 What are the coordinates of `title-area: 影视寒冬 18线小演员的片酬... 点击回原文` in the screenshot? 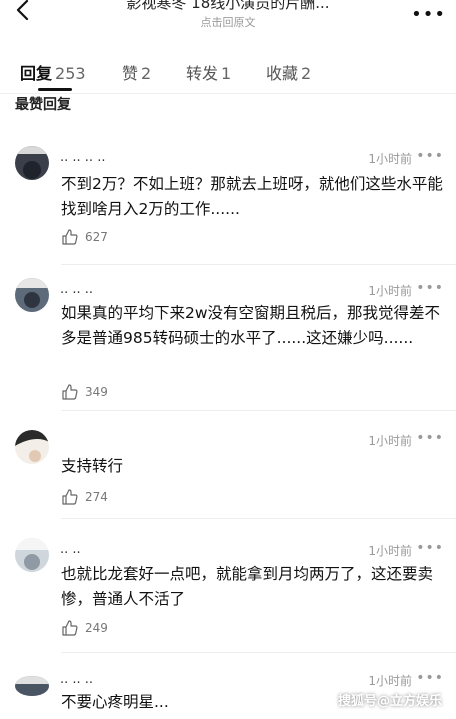 It's located at (228, 15).